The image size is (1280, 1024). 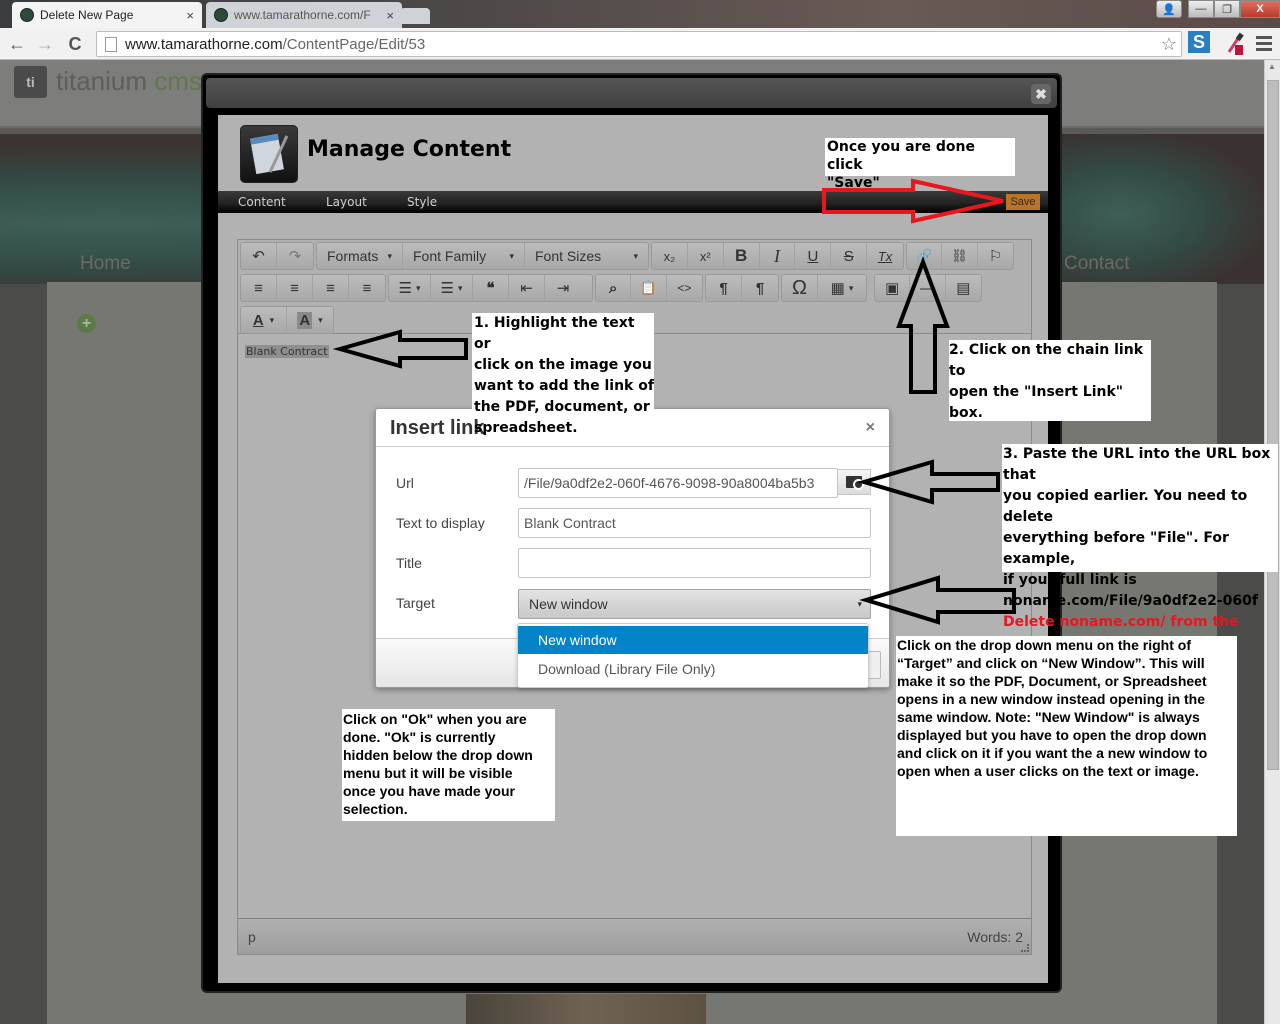 What do you see at coordinates (870, 428) in the screenshot?
I see `dialog-close-icon: ×` at bounding box center [870, 428].